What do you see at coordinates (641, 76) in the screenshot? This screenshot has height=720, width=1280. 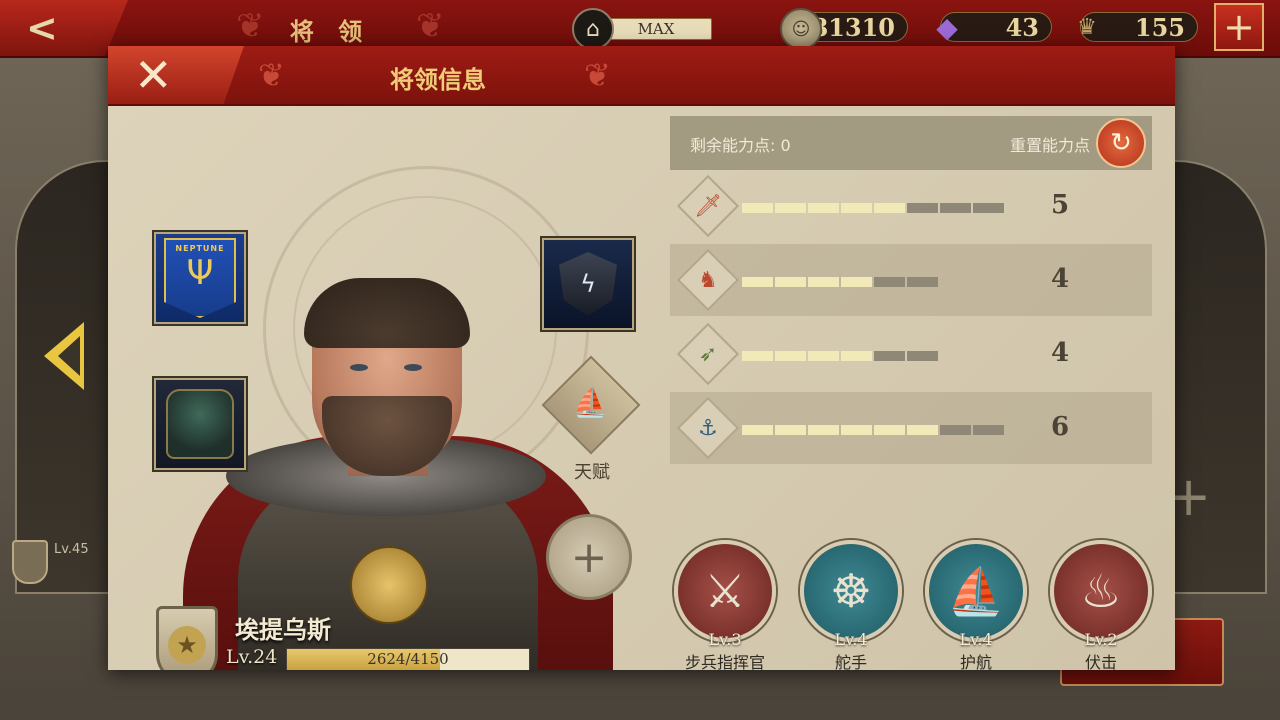 I see `modal-header: ✕ ❦ 将领信息 ❦` at bounding box center [641, 76].